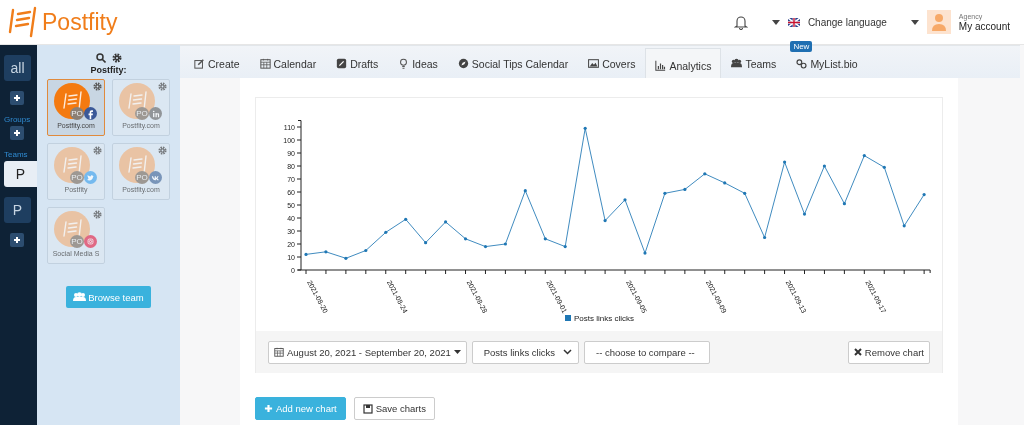  What do you see at coordinates (199, 63) in the screenshot?
I see `edit-icon` at bounding box center [199, 63].